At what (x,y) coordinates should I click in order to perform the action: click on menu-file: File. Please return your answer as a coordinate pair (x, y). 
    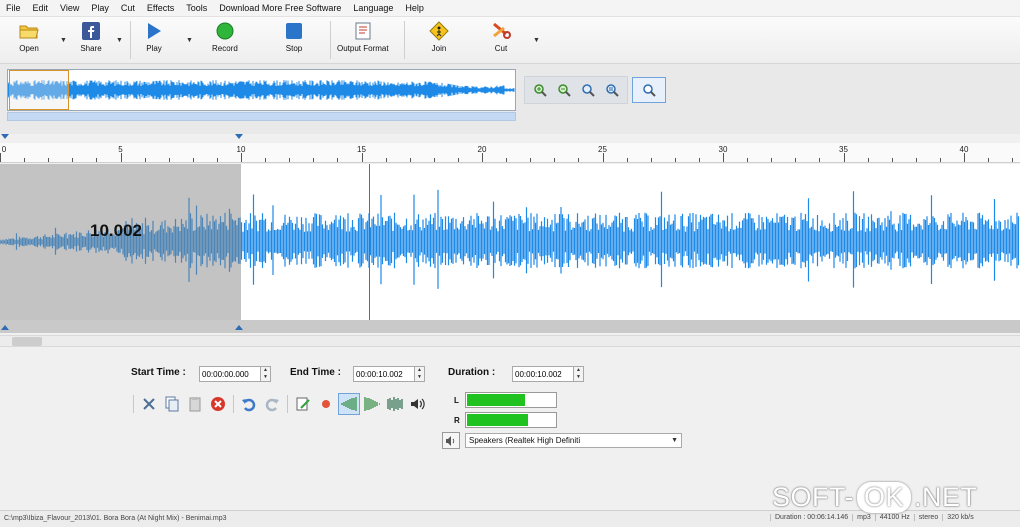
    Looking at the image, I should click on (13, 8).